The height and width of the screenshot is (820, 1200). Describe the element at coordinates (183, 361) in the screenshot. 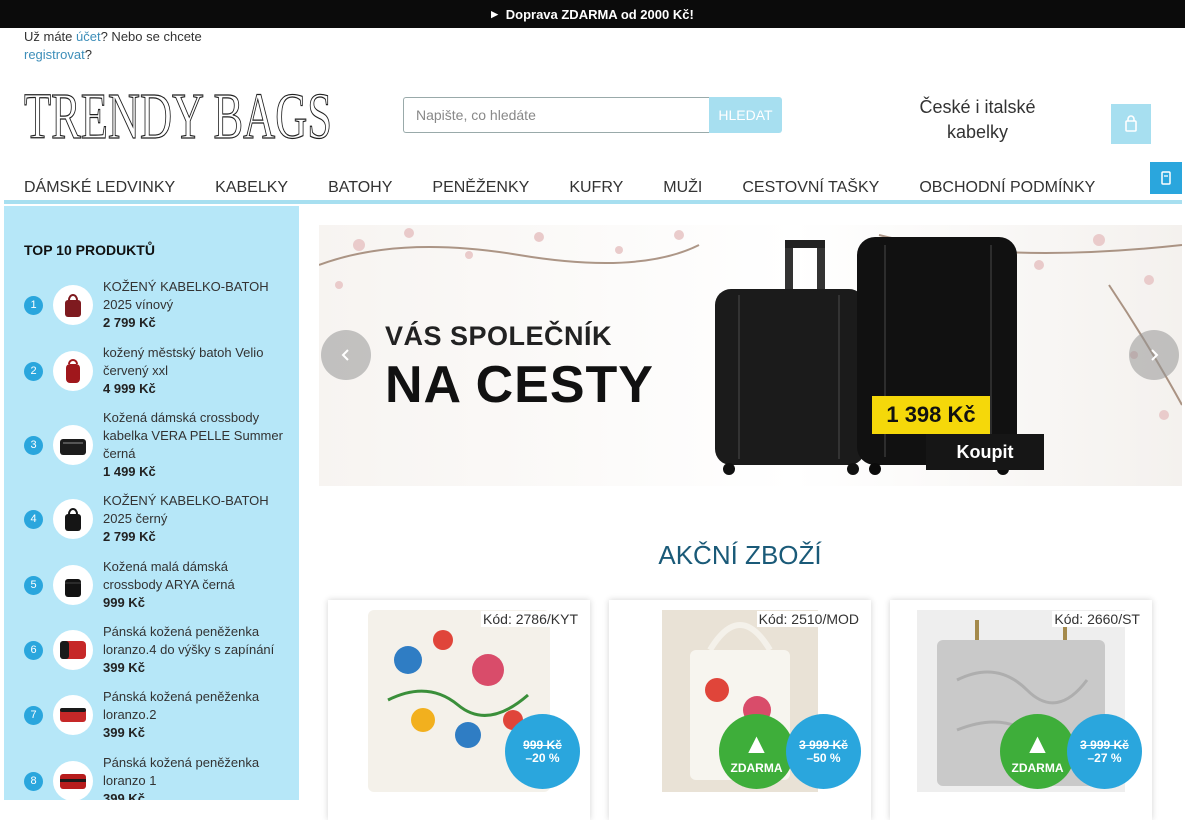

I see `product-name: kožený městský batoh Velio červený xxl` at that location.